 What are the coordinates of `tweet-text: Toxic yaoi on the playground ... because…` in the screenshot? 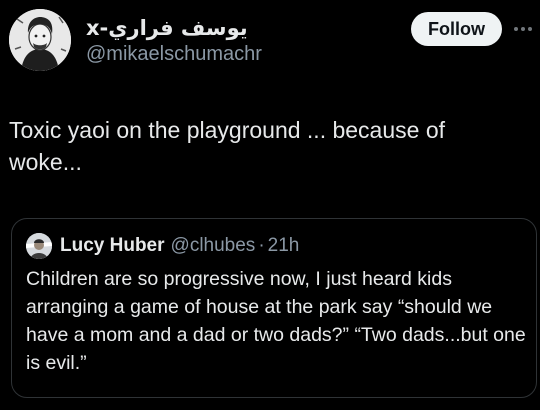 It's located at (227, 146).